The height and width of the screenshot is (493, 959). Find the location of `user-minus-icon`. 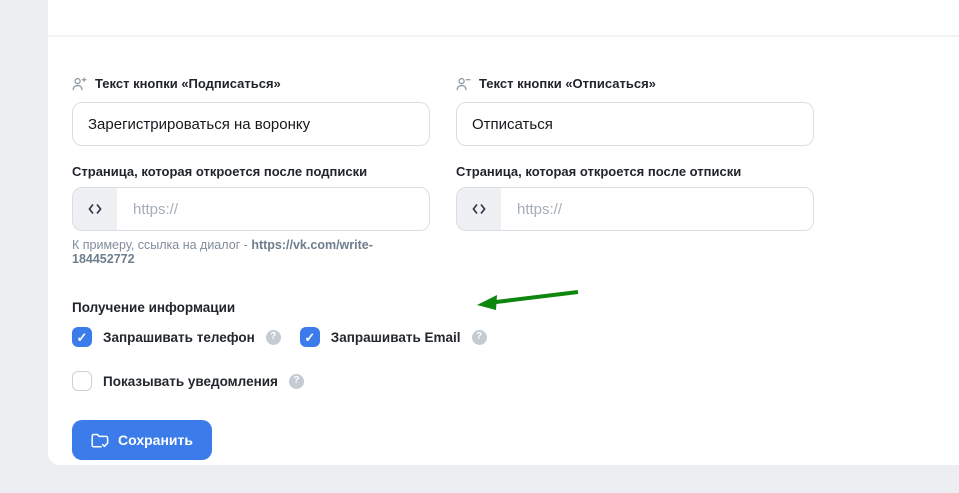

user-minus-icon is located at coordinates (463, 84).